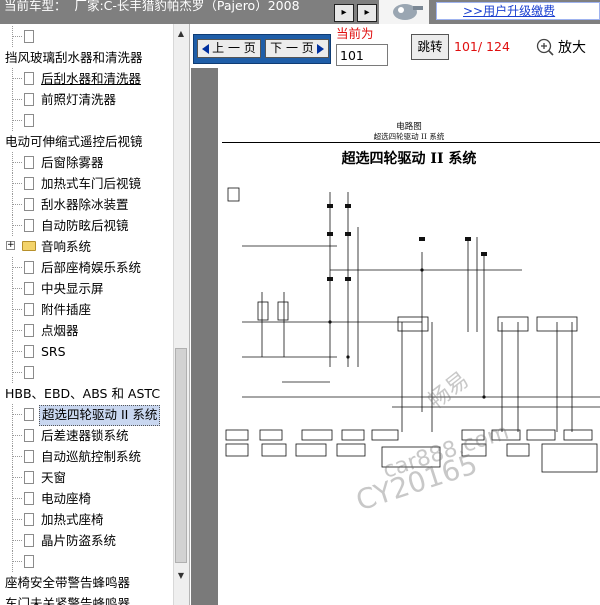 The height and width of the screenshot is (605, 600). I want to click on tree-section: HBB、EBD、ABS 和 ASTC, so click(86, 393).